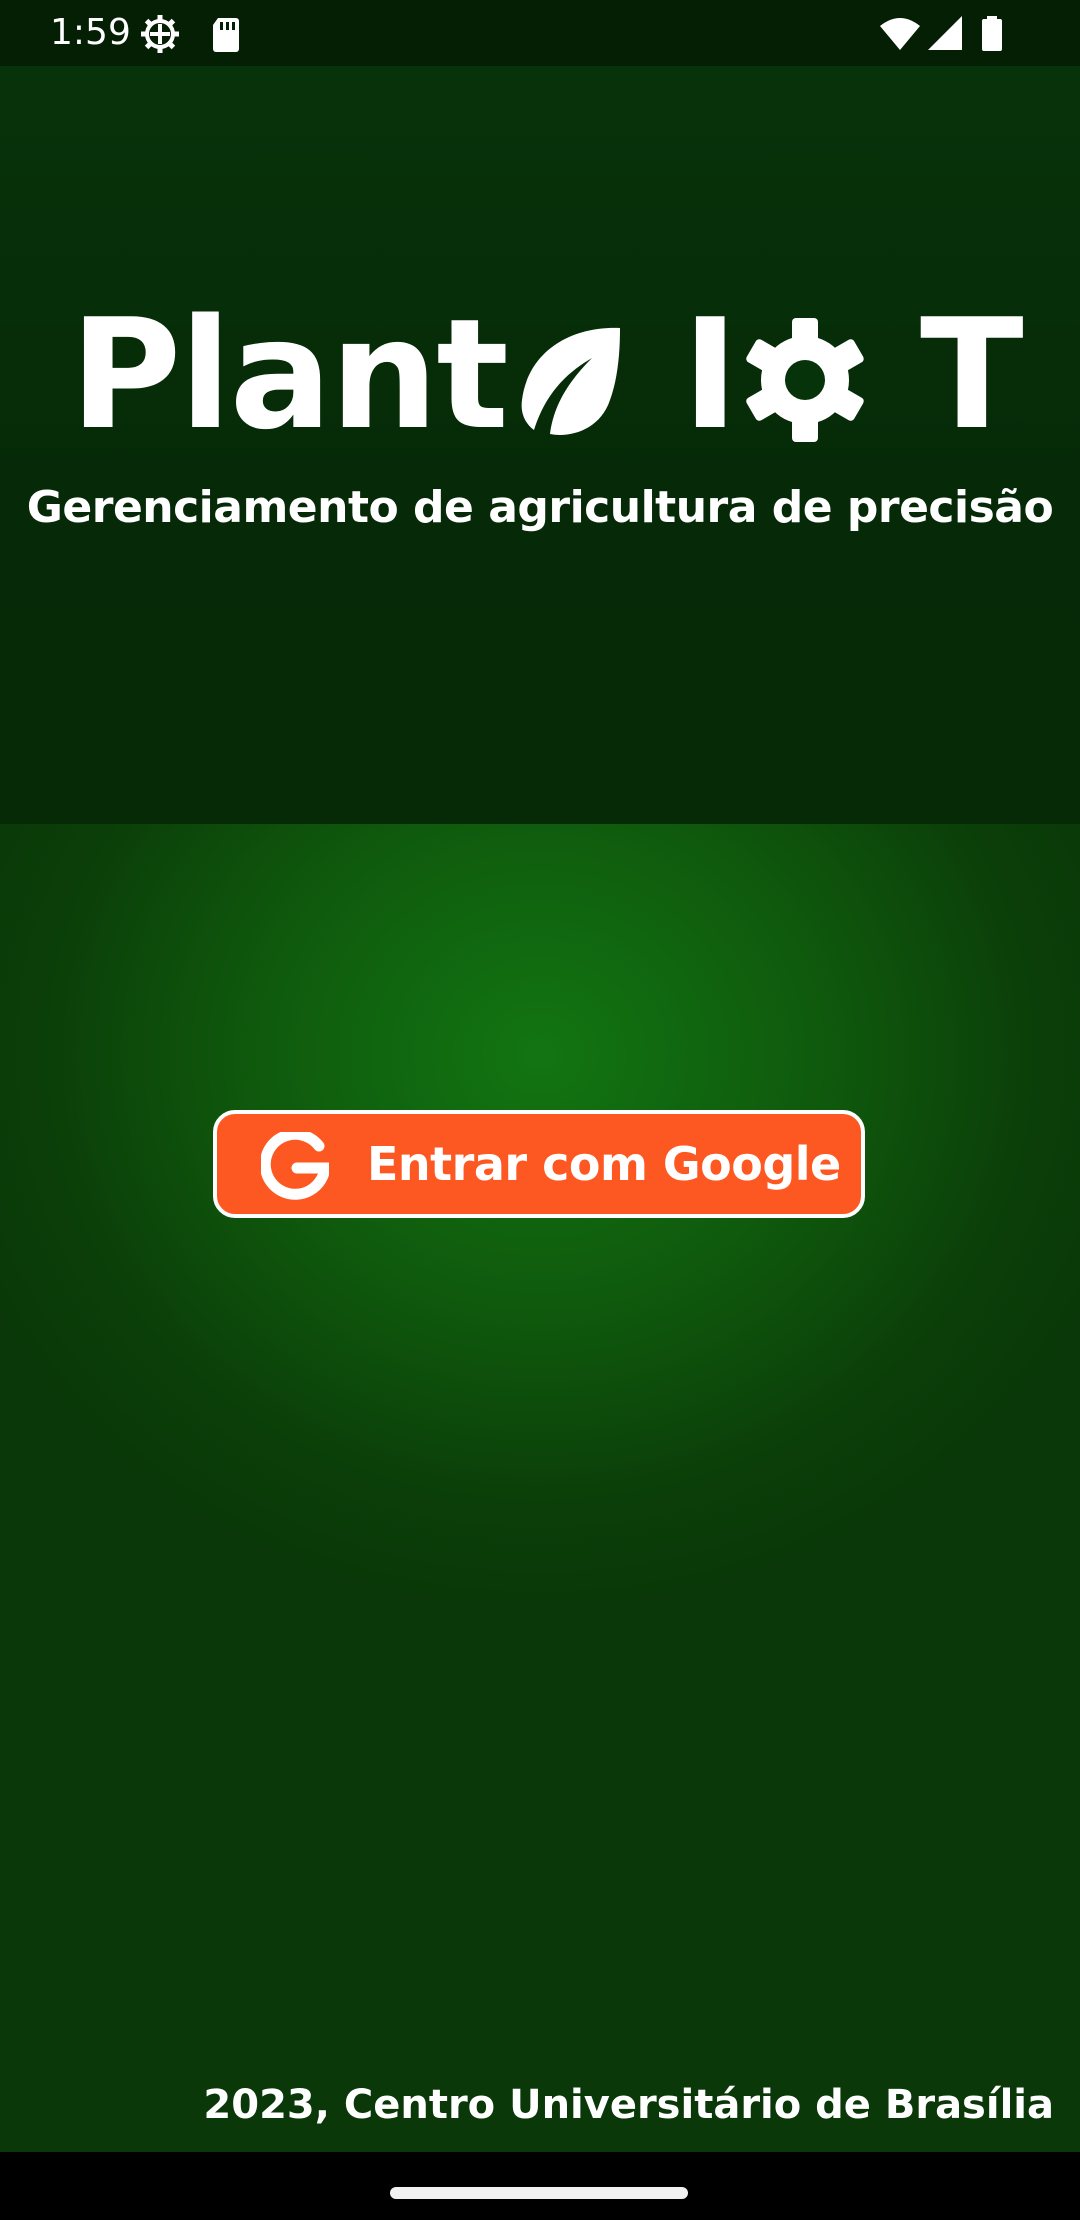 The height and width of the screenshot is (2220, 1080). Describe the element at coordinates (992, 33) in the screenshot. I see `battery-icon` at that location.